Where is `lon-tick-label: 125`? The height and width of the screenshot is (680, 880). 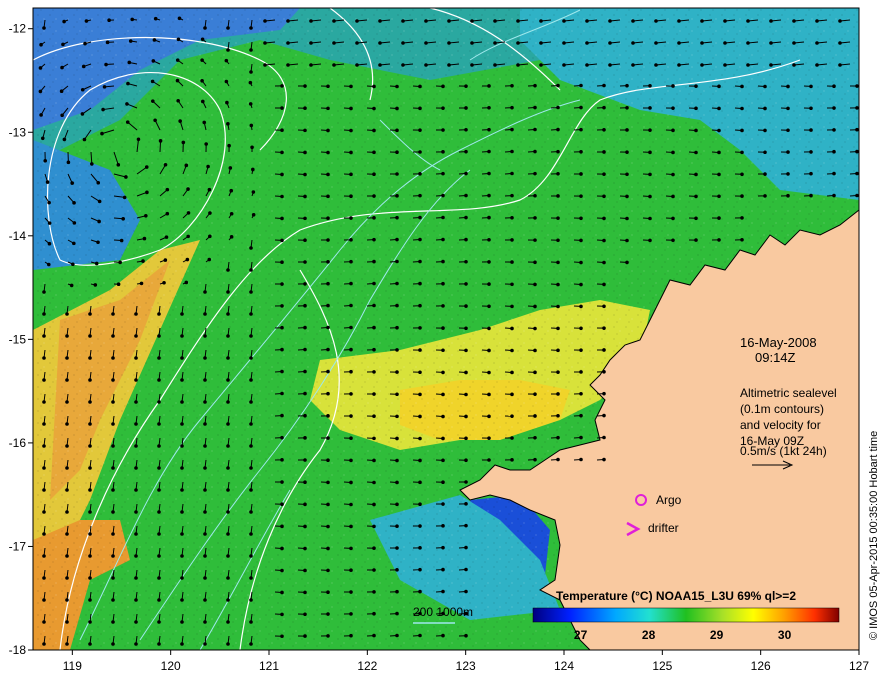 lon-tick-label: 125 is located at coordinates (662, 666).